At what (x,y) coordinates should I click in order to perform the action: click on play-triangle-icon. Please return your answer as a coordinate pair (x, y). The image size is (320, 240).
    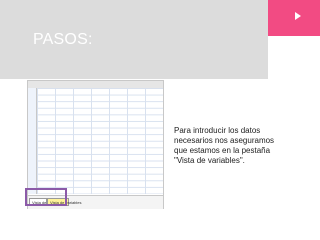
    Looking at the image, I should click on (298, 16).